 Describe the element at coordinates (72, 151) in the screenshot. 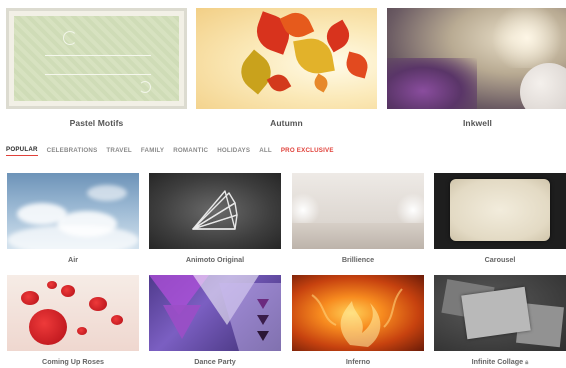

I see `tab-celebrations: CELEBRATIONS` at that location.